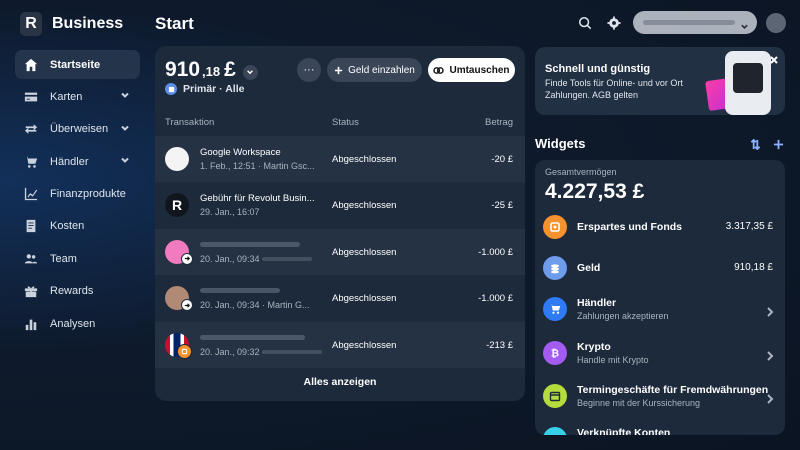 The width and height of the screenshot is (800, 450). I want to click on widget-merchant: Händler Zahlungen akzeptieren, so click(660, 310).